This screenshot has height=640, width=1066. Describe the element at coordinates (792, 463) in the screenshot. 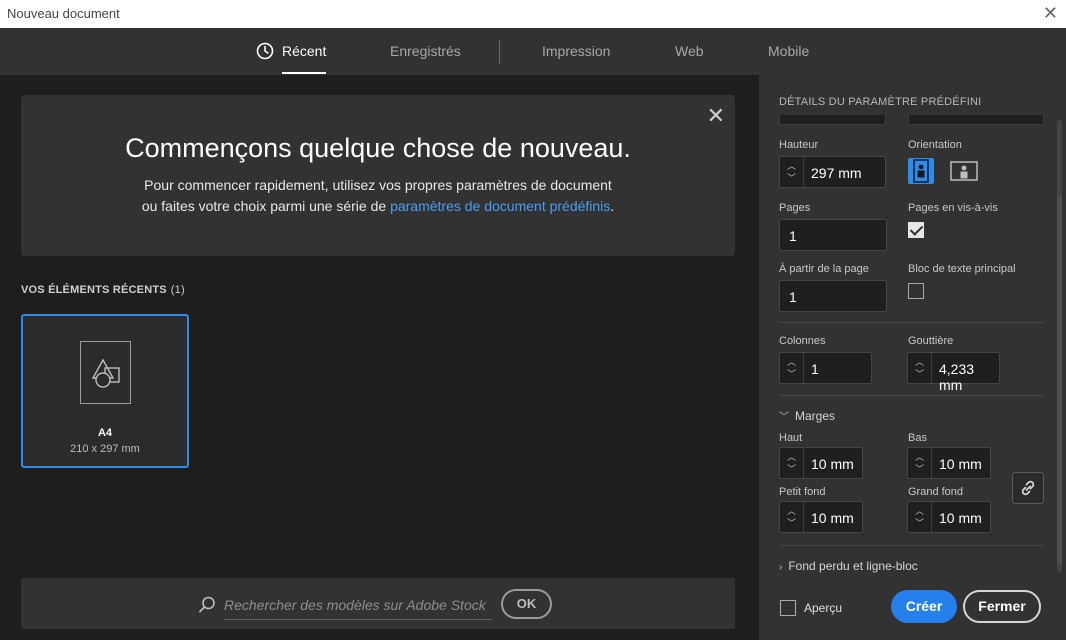

I see `top-margin-stepper: ︿ ﹀` at that location.